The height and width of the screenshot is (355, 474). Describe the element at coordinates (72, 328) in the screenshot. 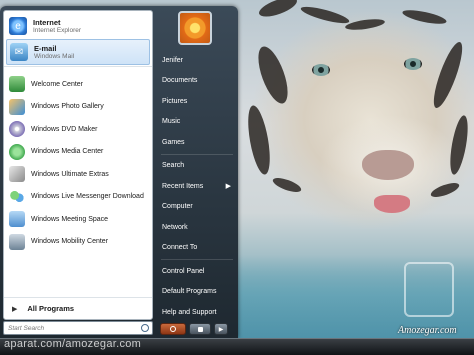

I see `start-search-input` at that location.